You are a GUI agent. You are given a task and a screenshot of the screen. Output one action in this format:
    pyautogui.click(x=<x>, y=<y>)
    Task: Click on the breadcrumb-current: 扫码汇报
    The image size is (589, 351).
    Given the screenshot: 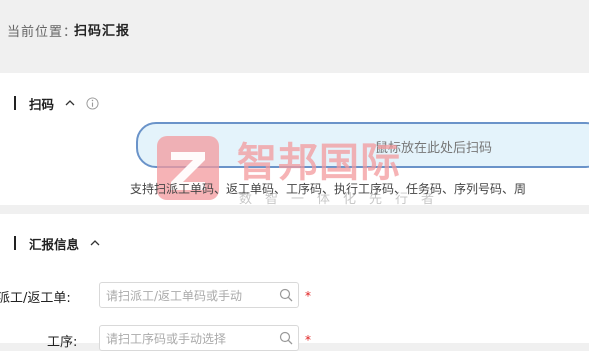 What is the action you would take?
    pyautogui.click(x=102, y=31)
    